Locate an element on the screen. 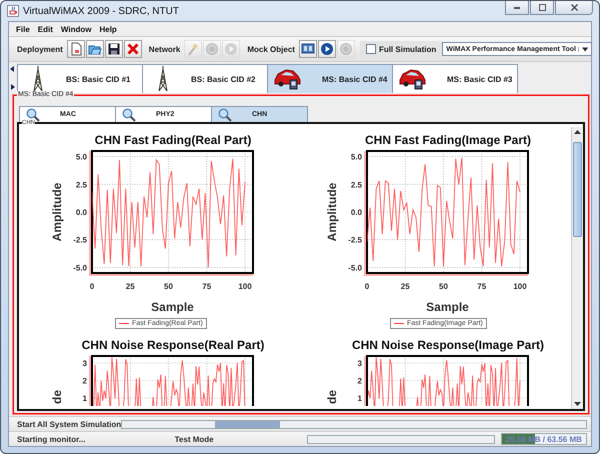  menu-item: File is located at coordinates (23, 29).